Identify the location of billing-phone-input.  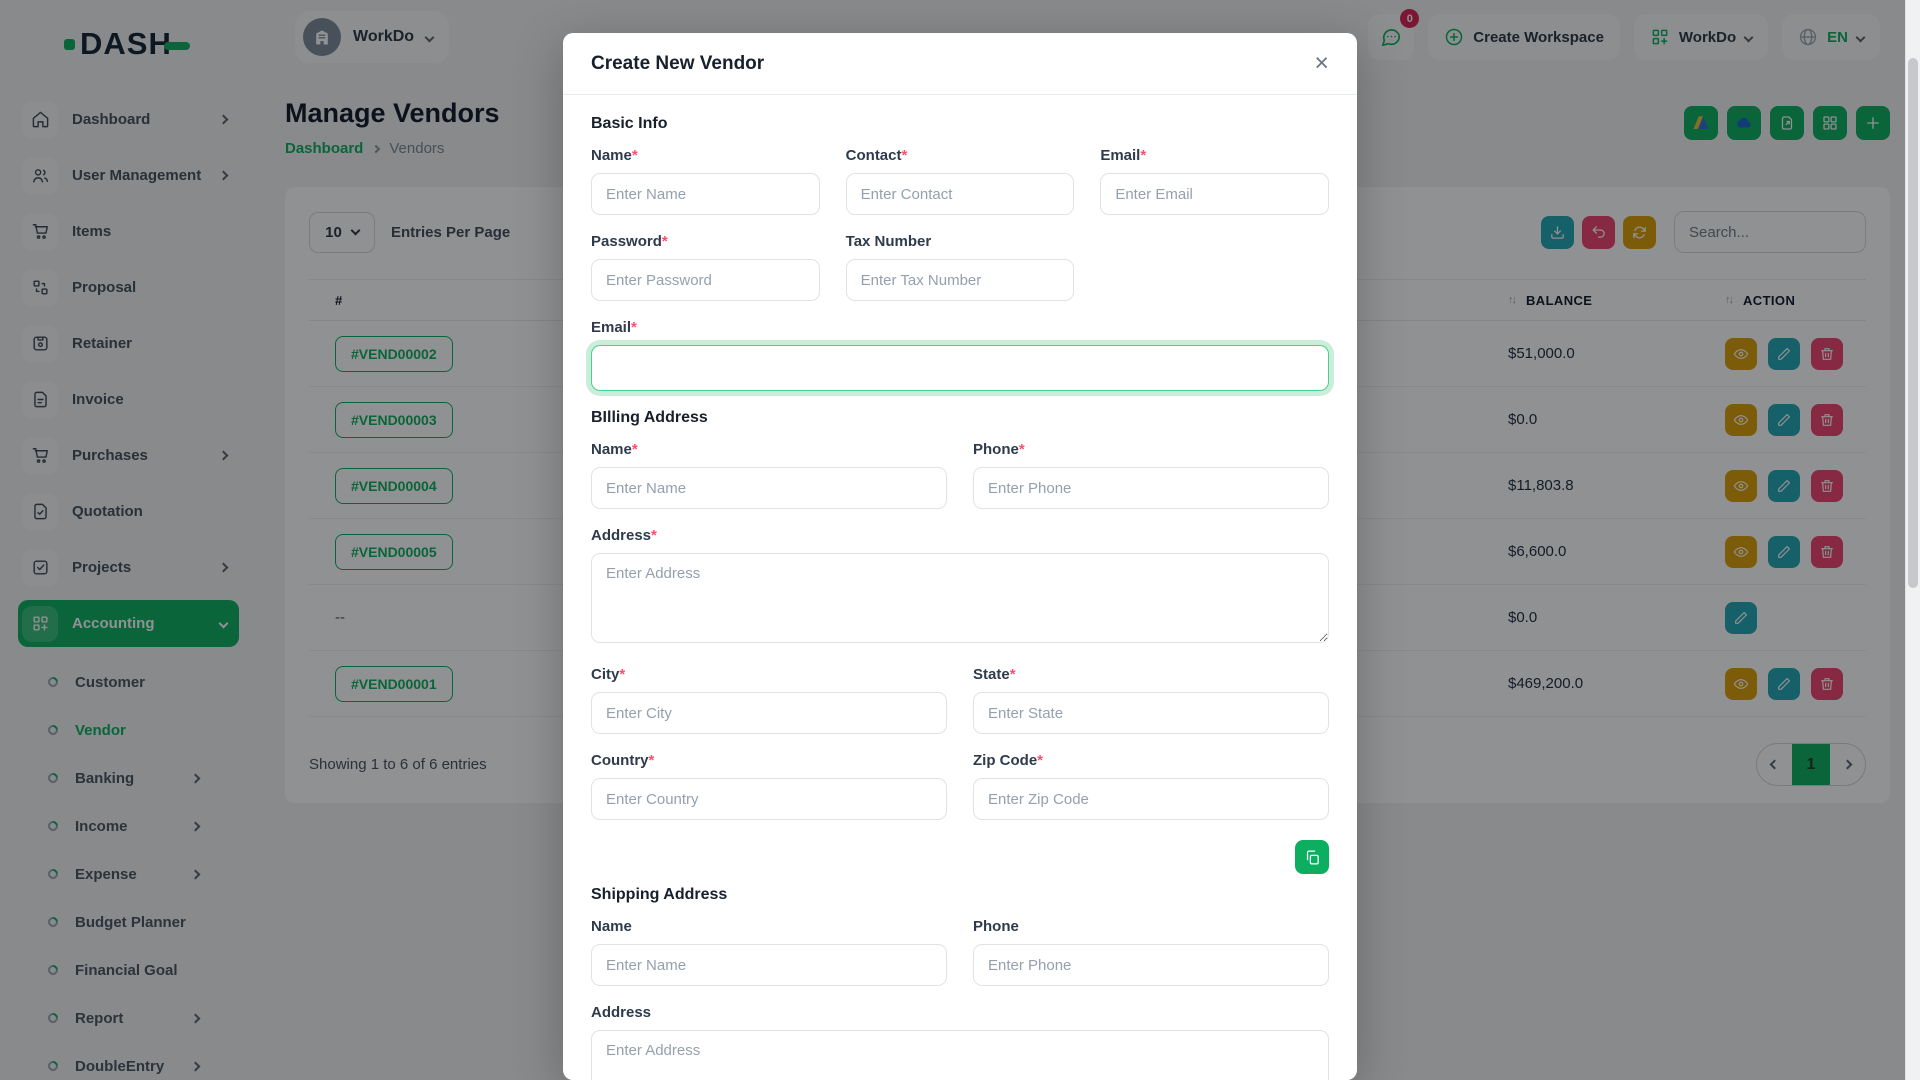
(1151, 488).